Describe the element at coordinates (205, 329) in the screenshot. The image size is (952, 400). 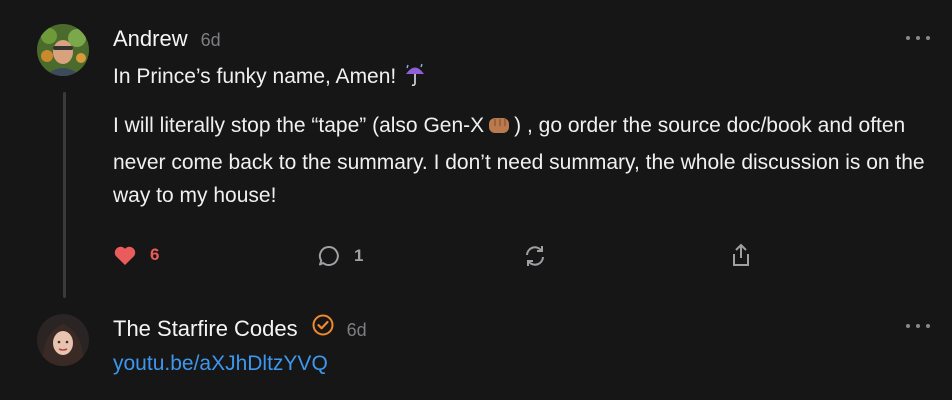
I see `author-name: The Starfire Codes` at that location.